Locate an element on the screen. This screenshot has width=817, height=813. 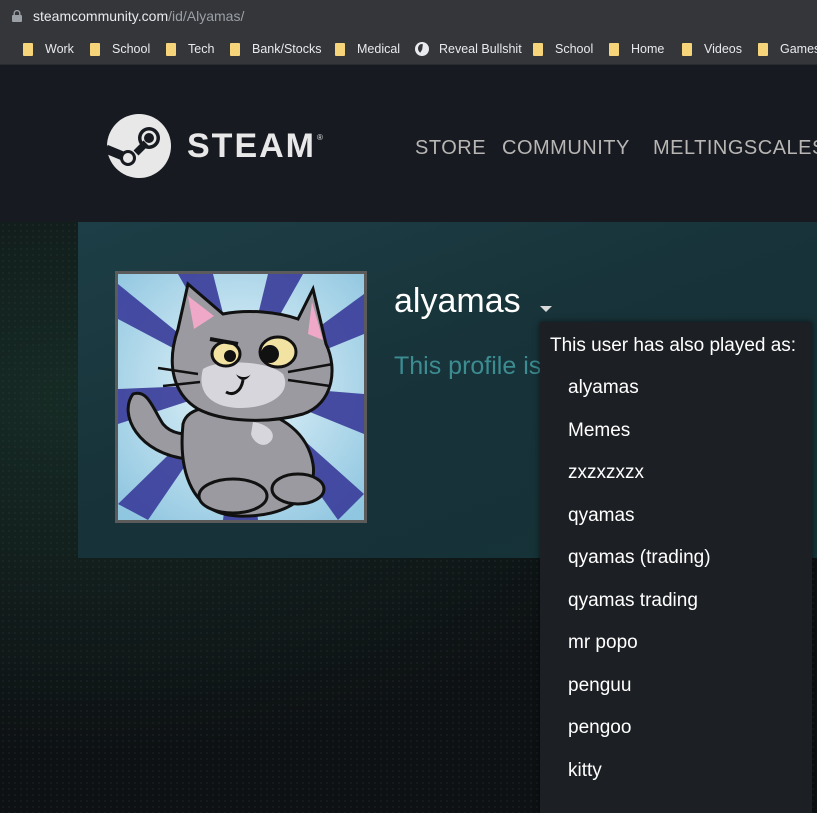
globe-icon is located at coordinates (422, 49).